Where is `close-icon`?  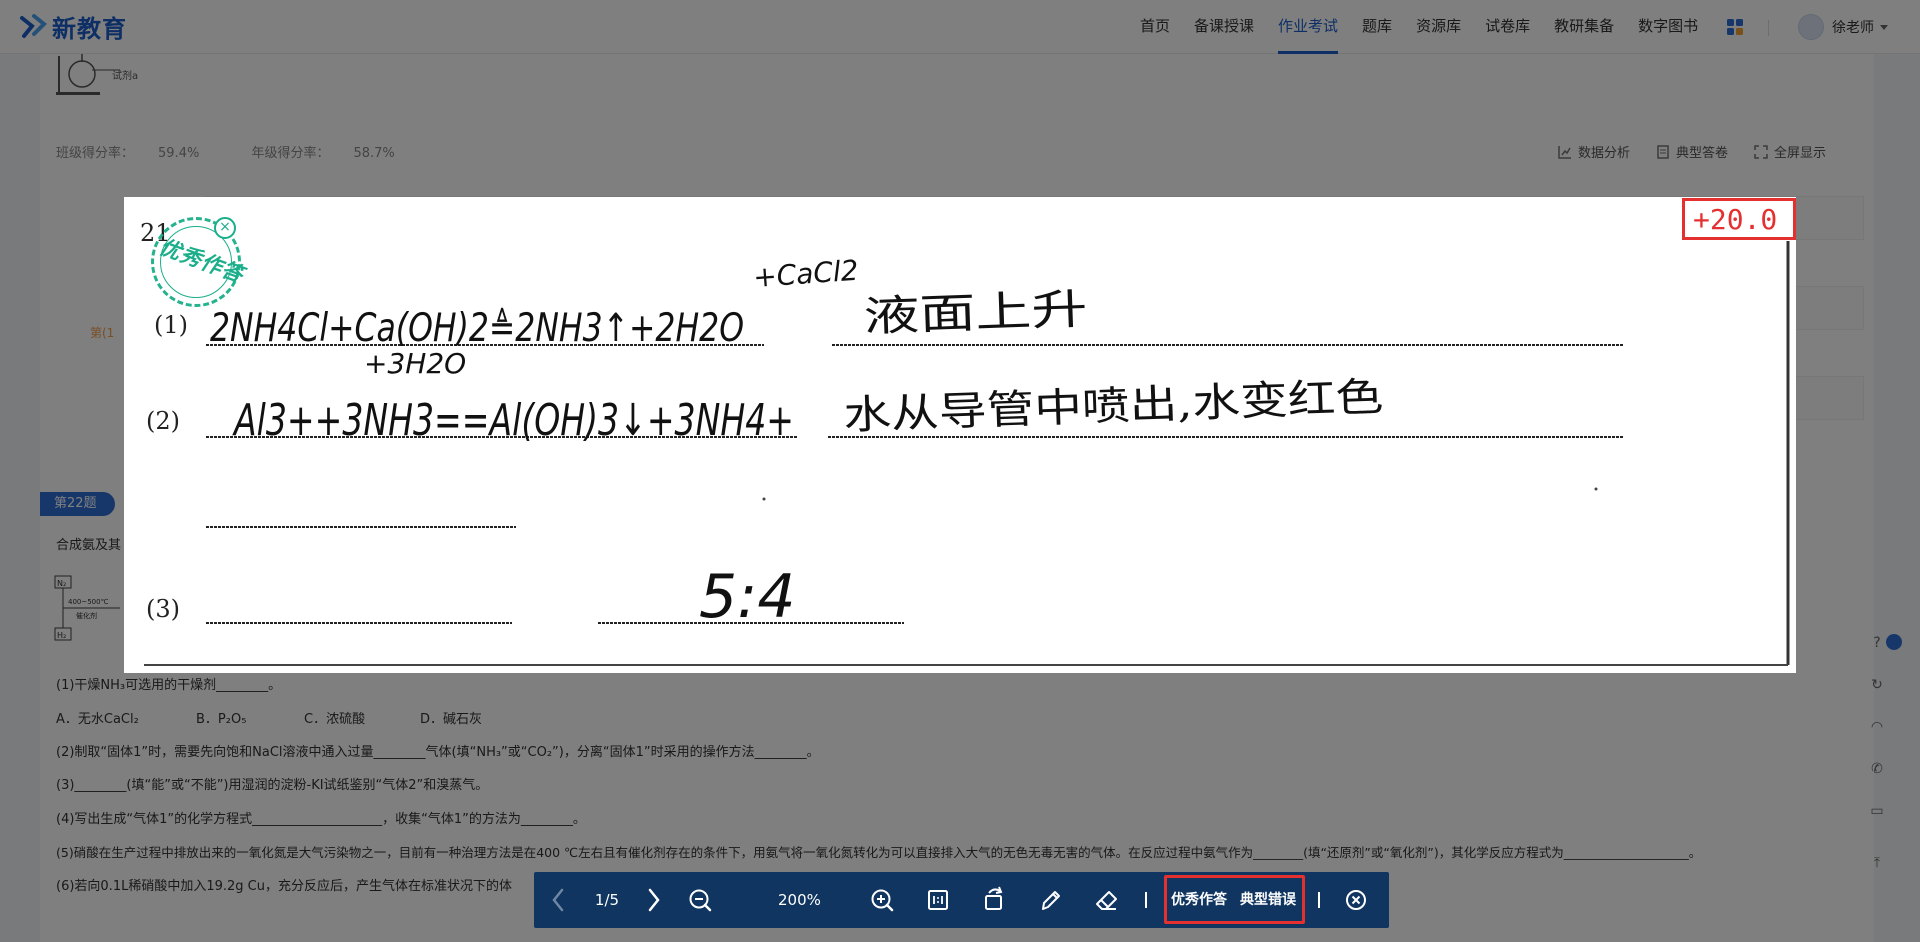 close-icon is located at coordinates (1356, 900).